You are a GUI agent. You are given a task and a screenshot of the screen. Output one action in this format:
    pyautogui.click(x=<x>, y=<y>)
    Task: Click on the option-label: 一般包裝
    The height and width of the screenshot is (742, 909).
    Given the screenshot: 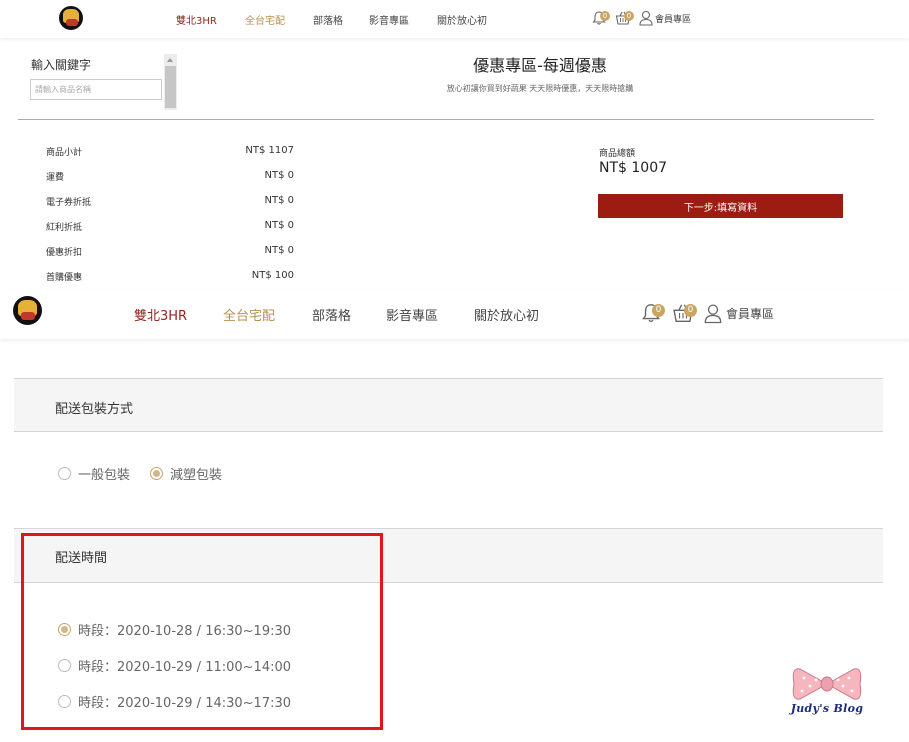 What is the action you would take?
    pyautogui.click(x=104, y=475)
    